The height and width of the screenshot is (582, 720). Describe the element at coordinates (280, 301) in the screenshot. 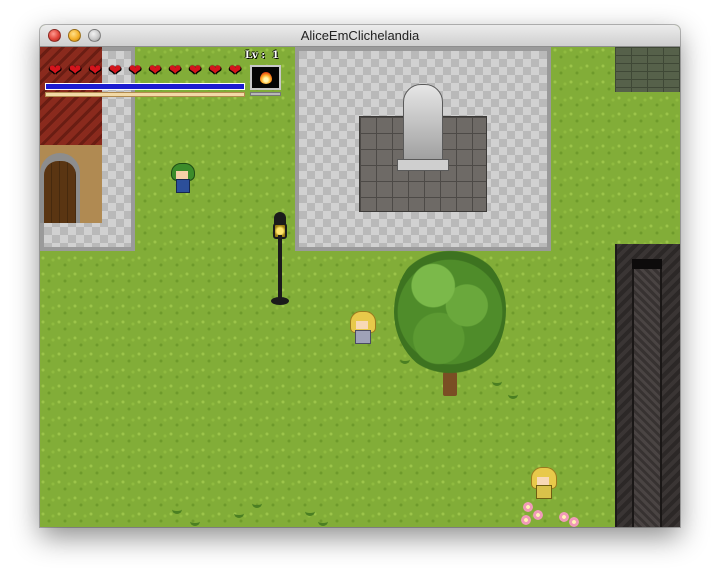

I see `lamp-base` at that location.